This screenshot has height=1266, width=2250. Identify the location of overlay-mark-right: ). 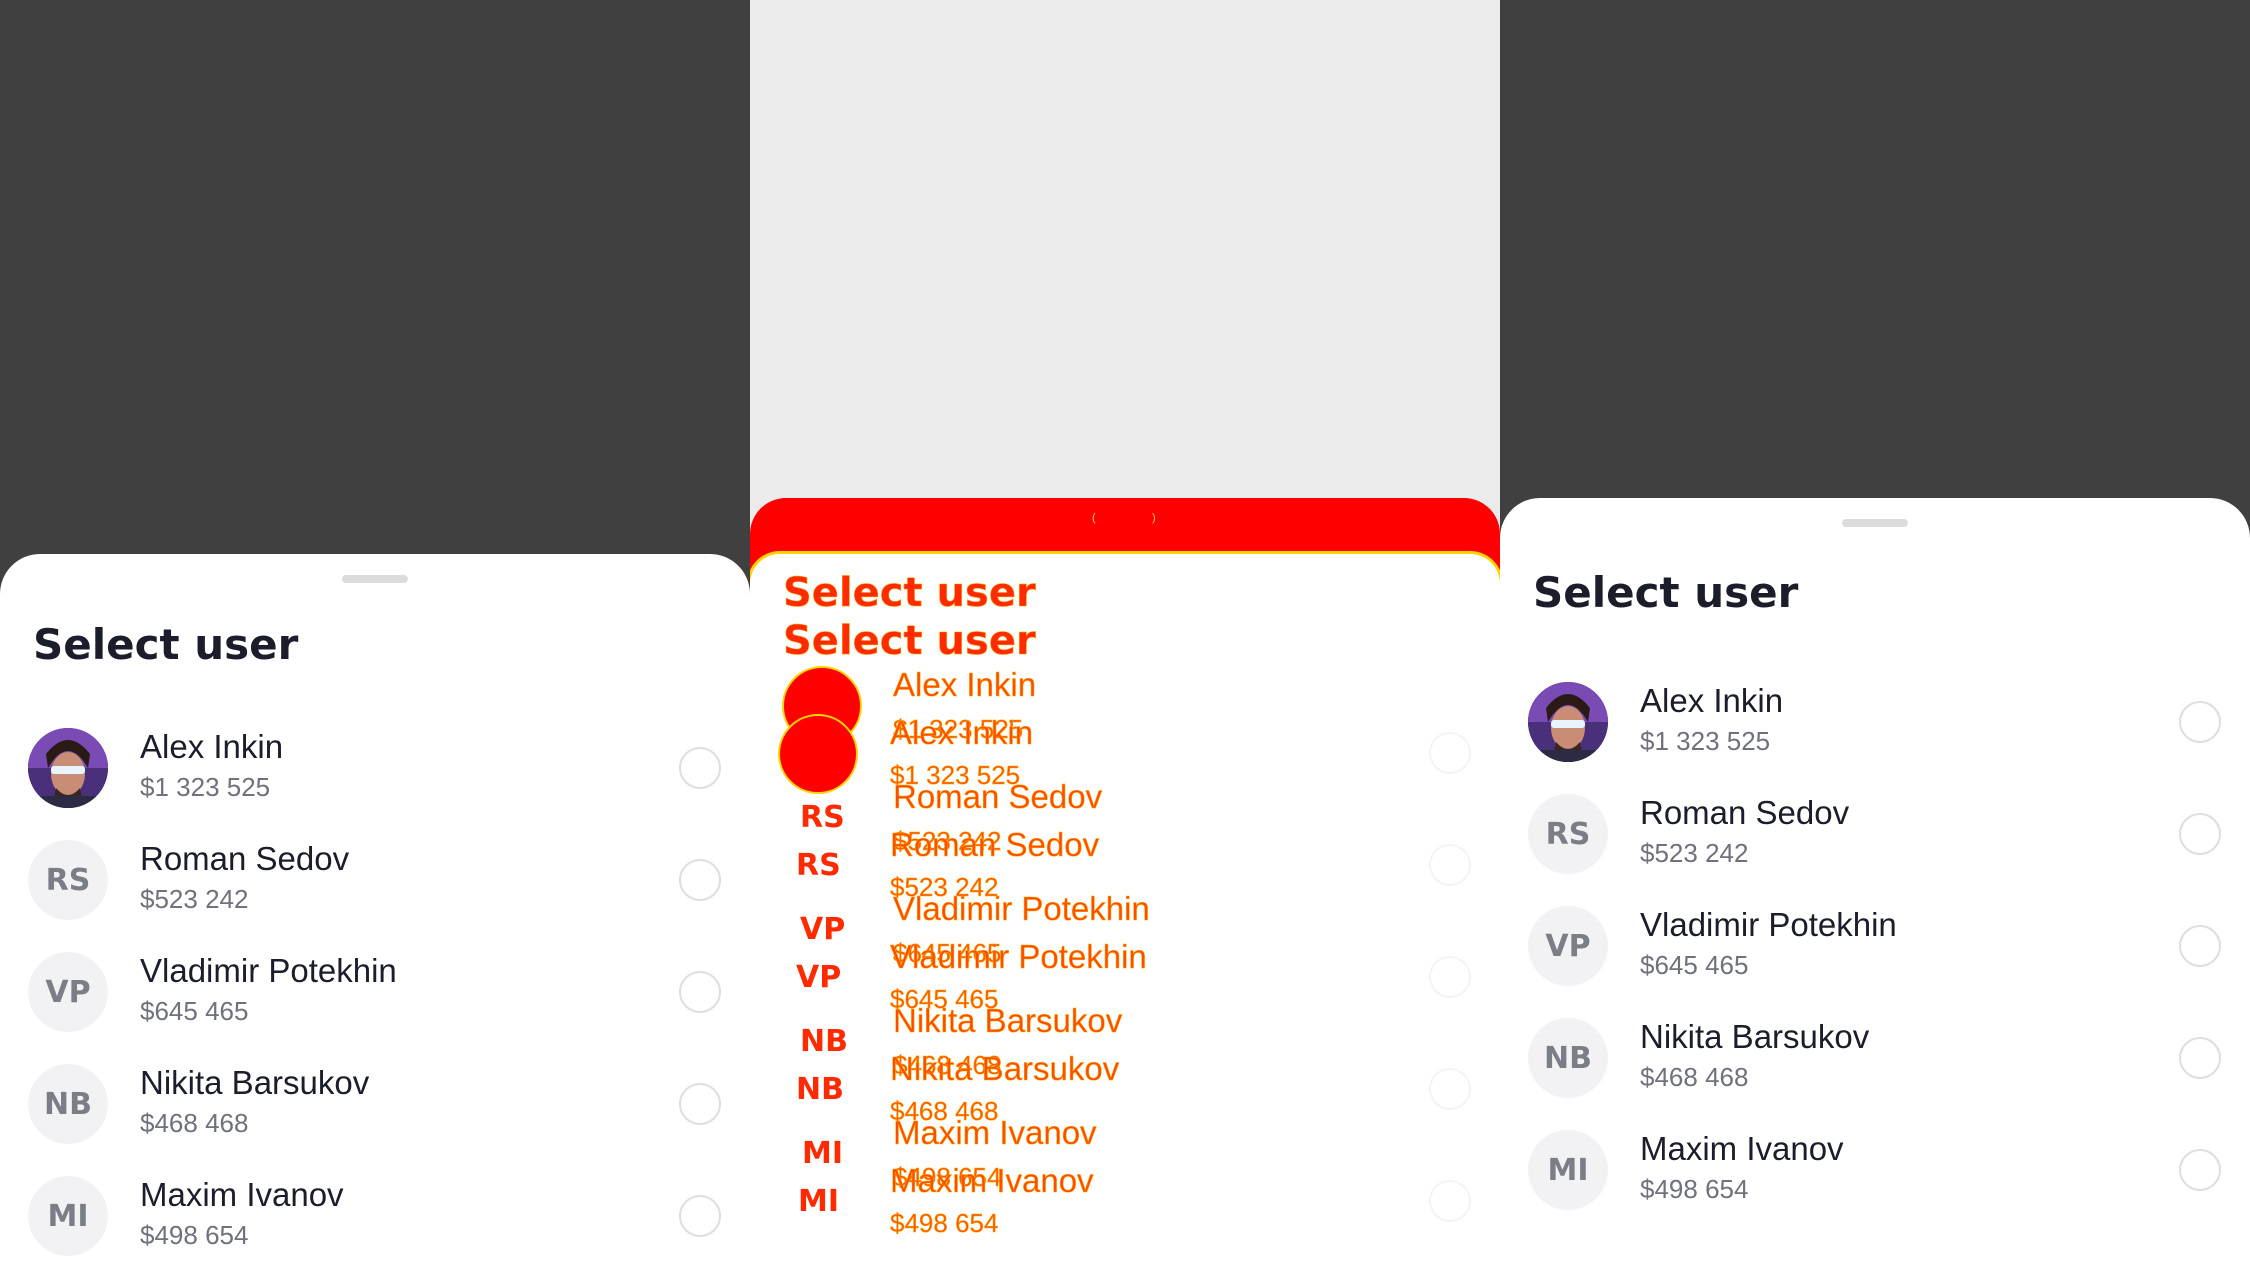
(1154, 518).